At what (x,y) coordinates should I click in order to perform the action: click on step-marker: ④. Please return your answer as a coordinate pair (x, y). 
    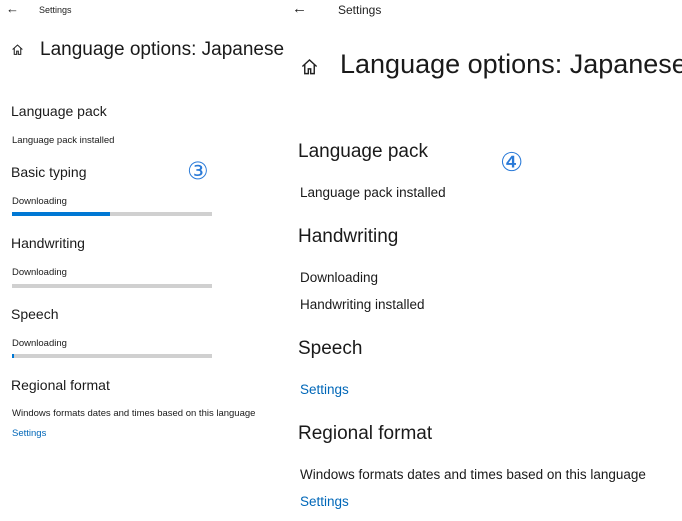
    Looking at the image, I should click on (512, 162).